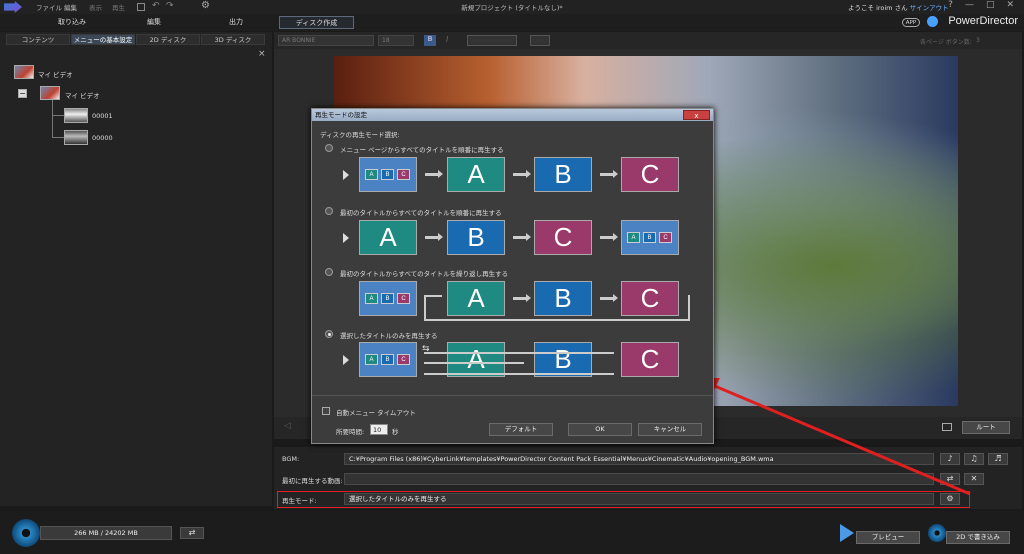  What do you see at coordinates (103, 39) in the screenshot?
I see `subtab-menu-basic: メニューの基本設定` at bounding box center [103, 39].